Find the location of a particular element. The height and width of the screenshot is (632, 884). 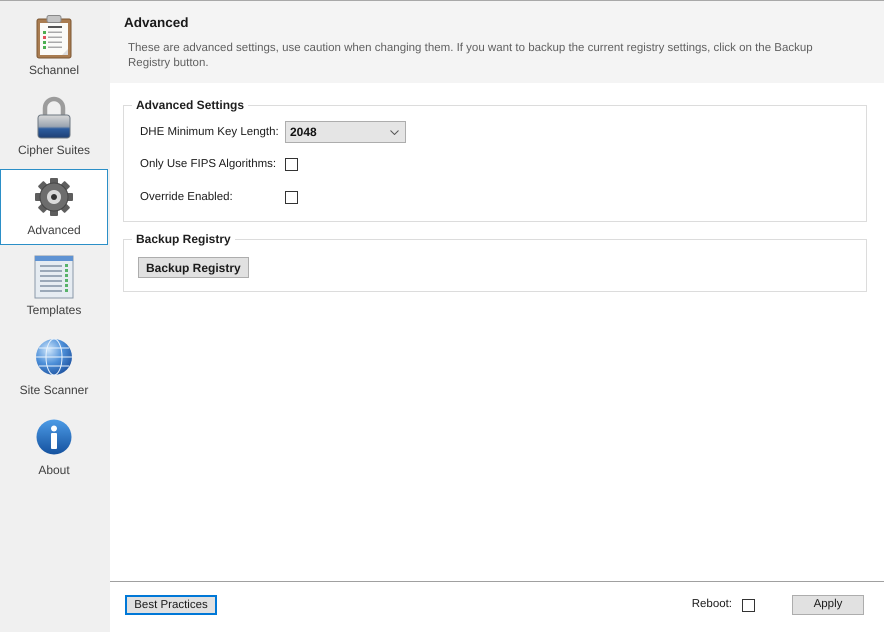

group-title: Backup Registry is located at coordinates (183, 239).